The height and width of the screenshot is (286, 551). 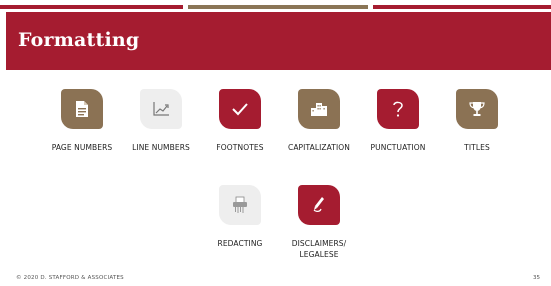 I want to click on buildings-icon, so click(x=319, y=109).